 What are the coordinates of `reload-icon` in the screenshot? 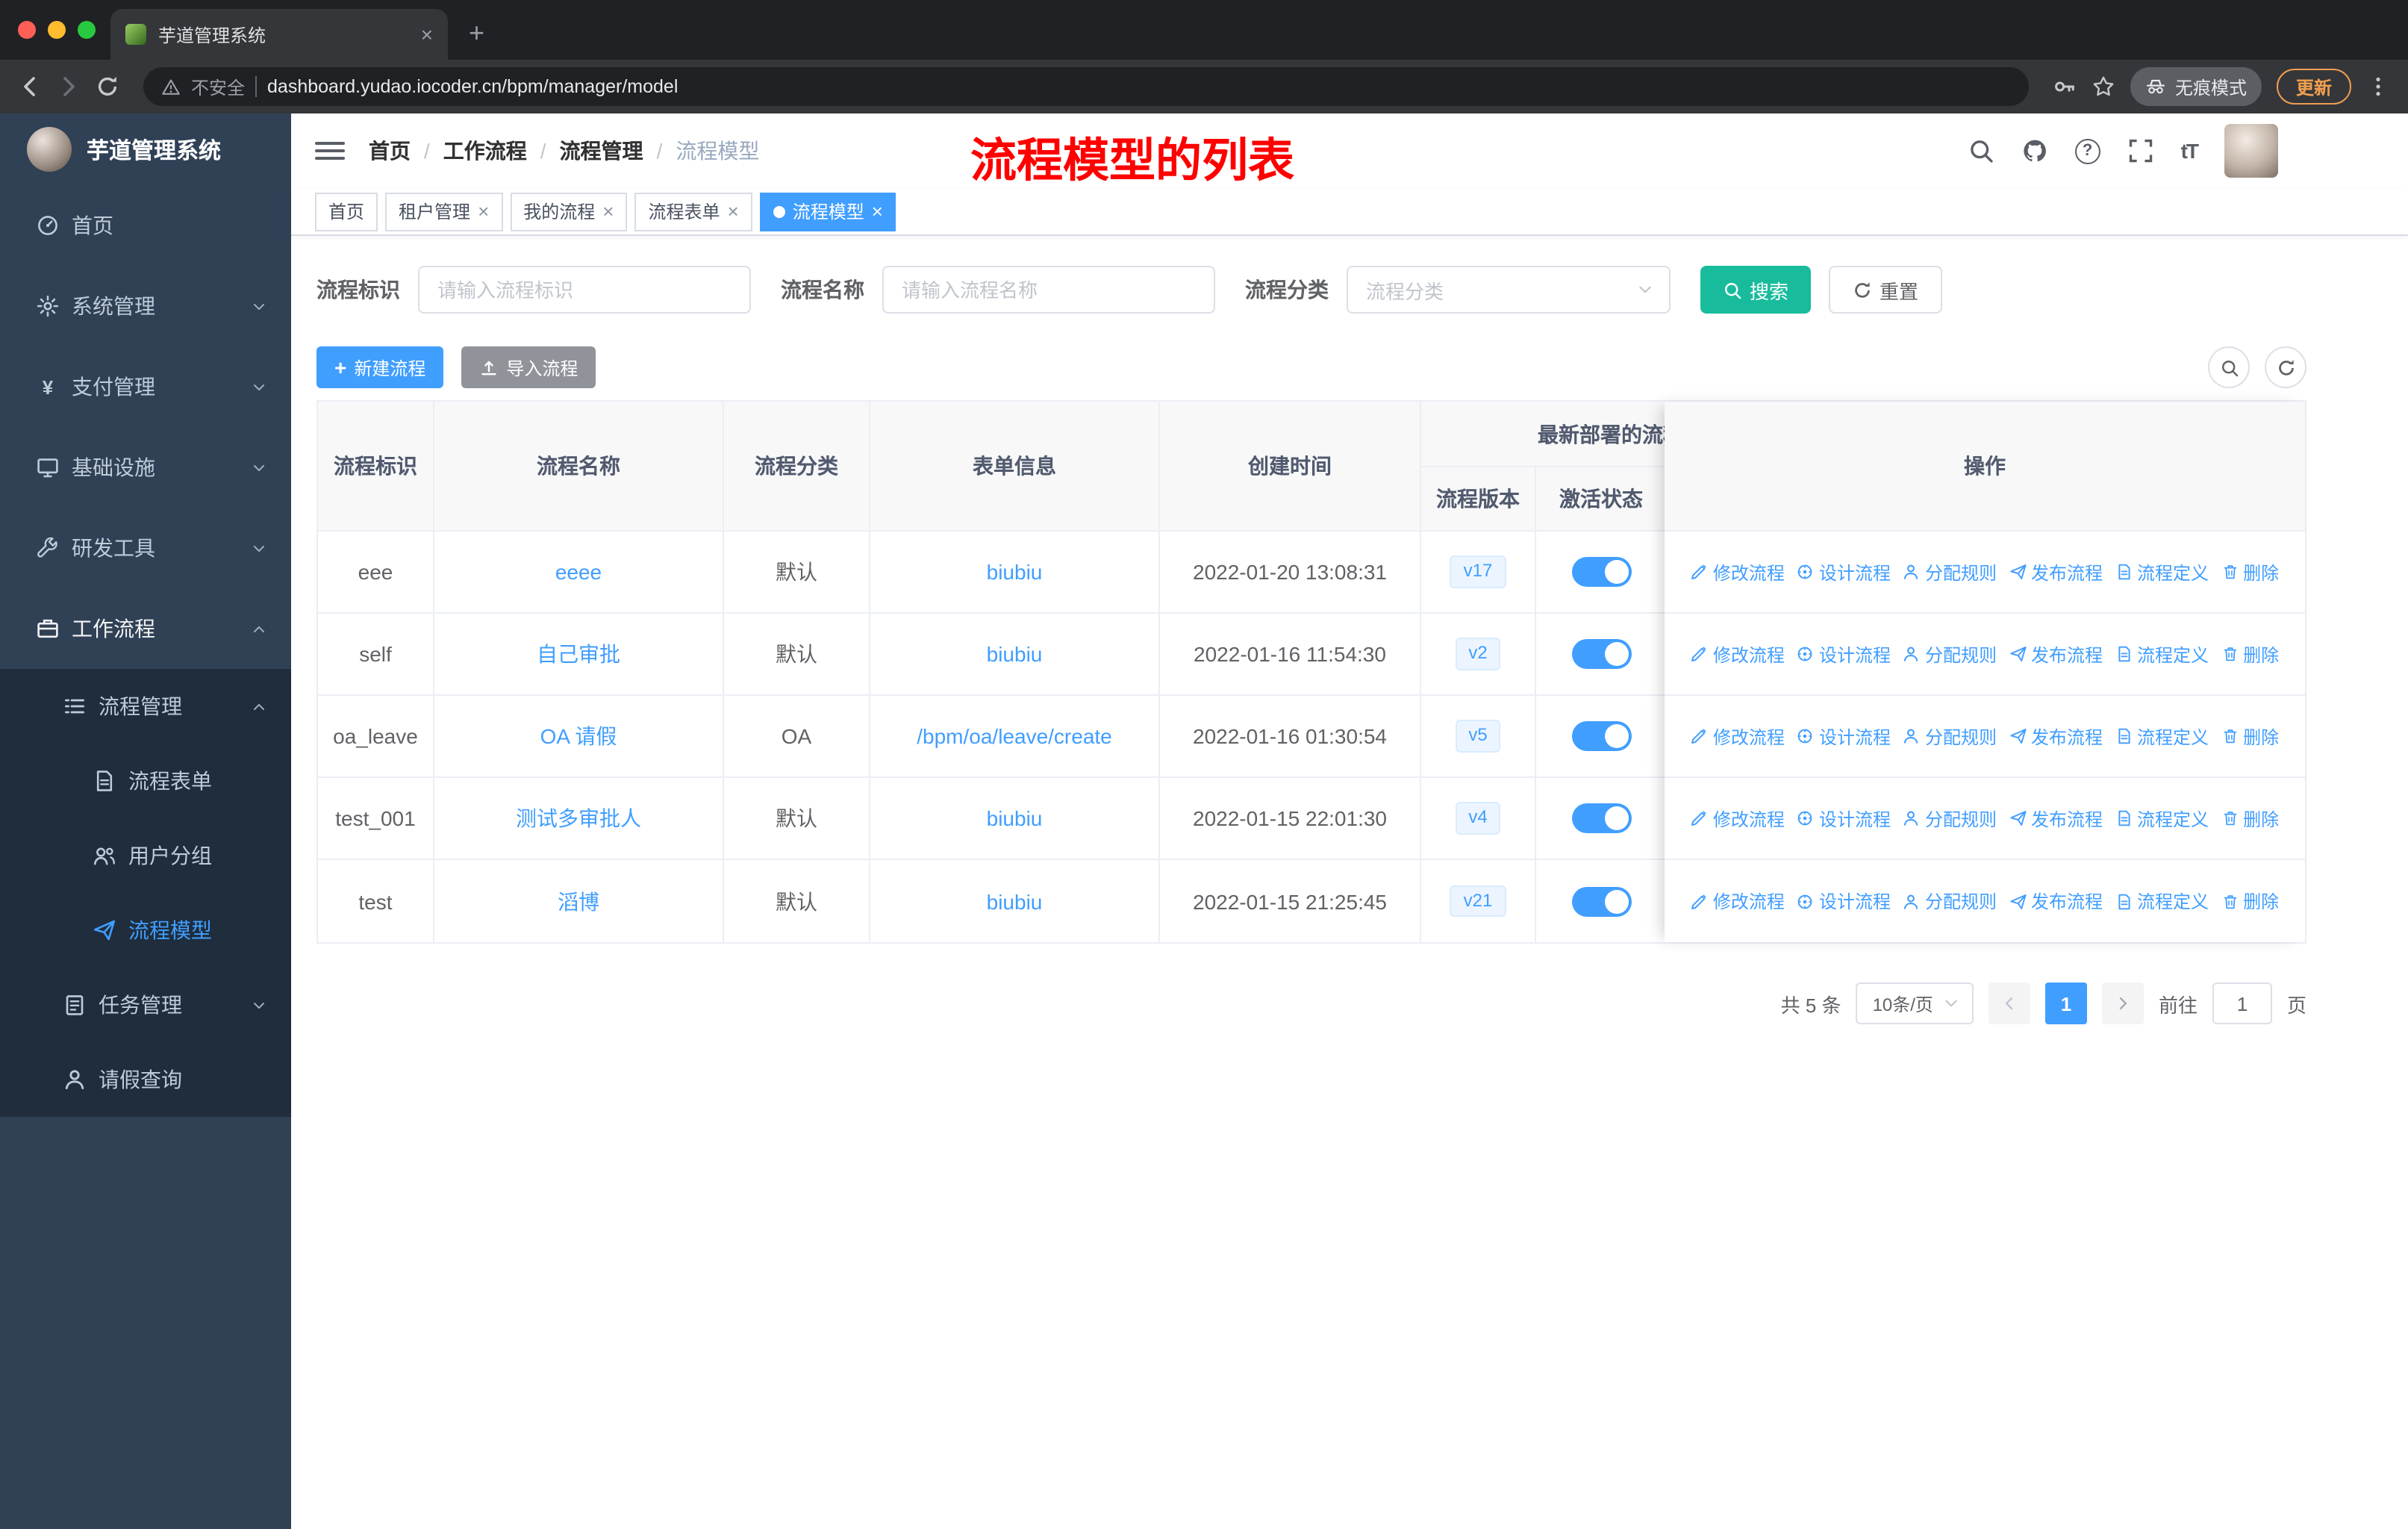 It's located at (107, 87).